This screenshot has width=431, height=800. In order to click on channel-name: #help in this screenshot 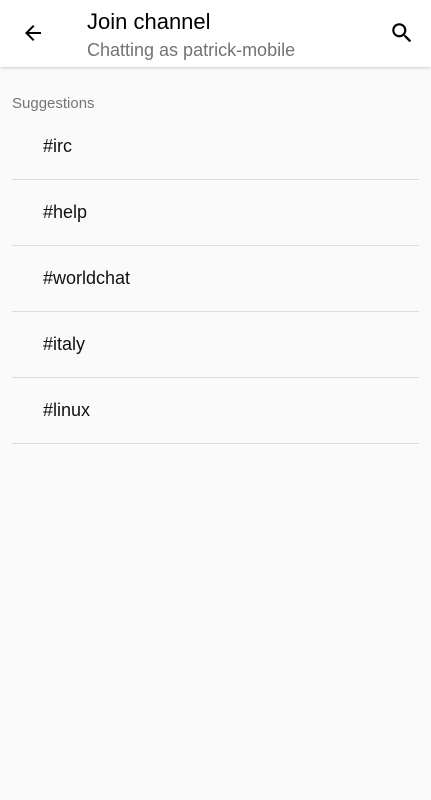, I will do `click(65, 212)`.